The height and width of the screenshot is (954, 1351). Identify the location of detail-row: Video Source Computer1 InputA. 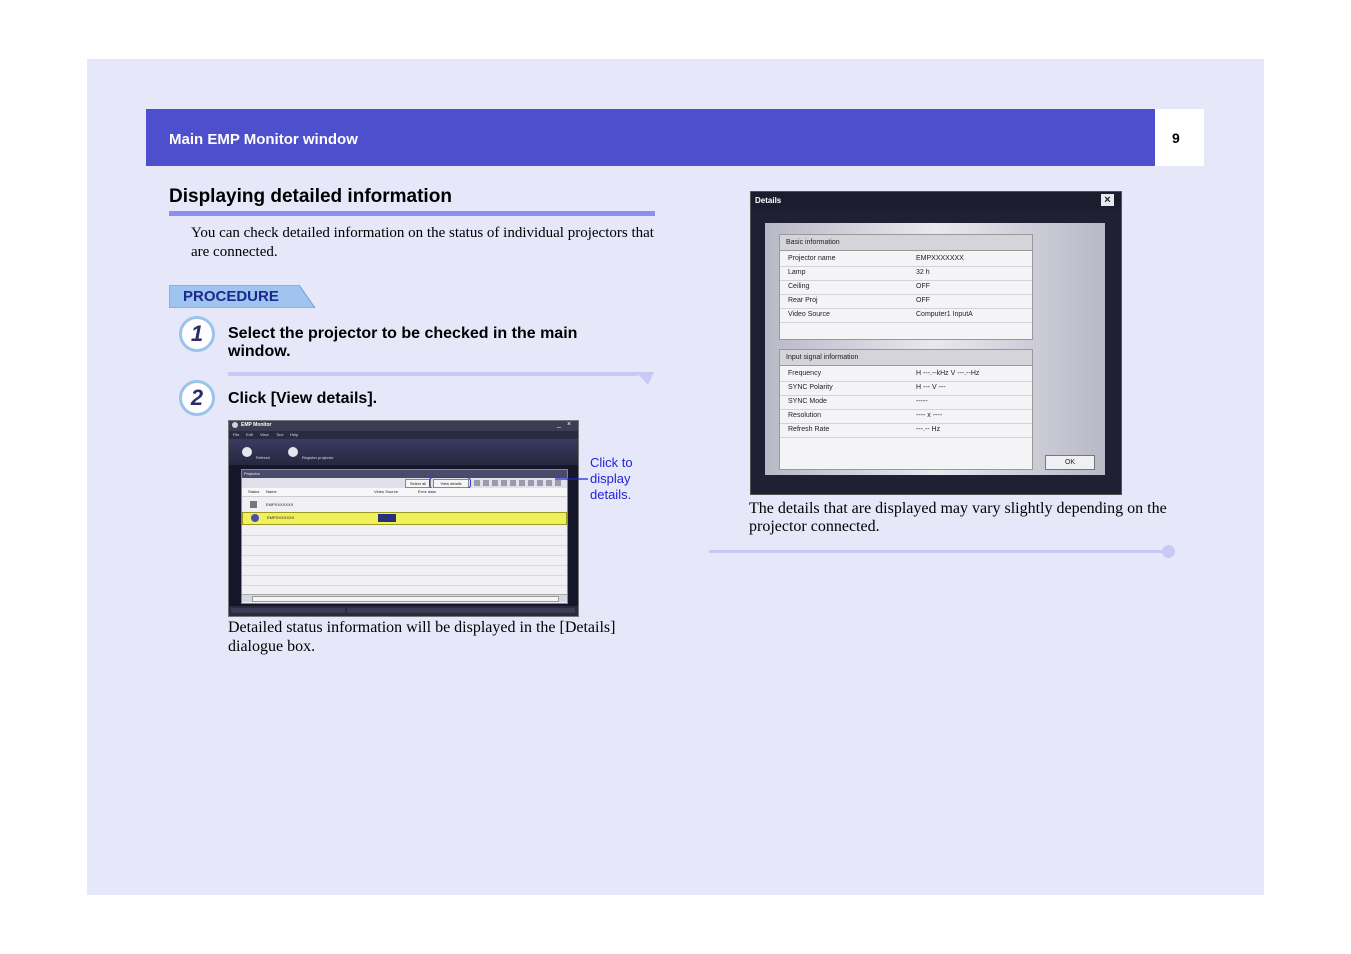
(906, 316).